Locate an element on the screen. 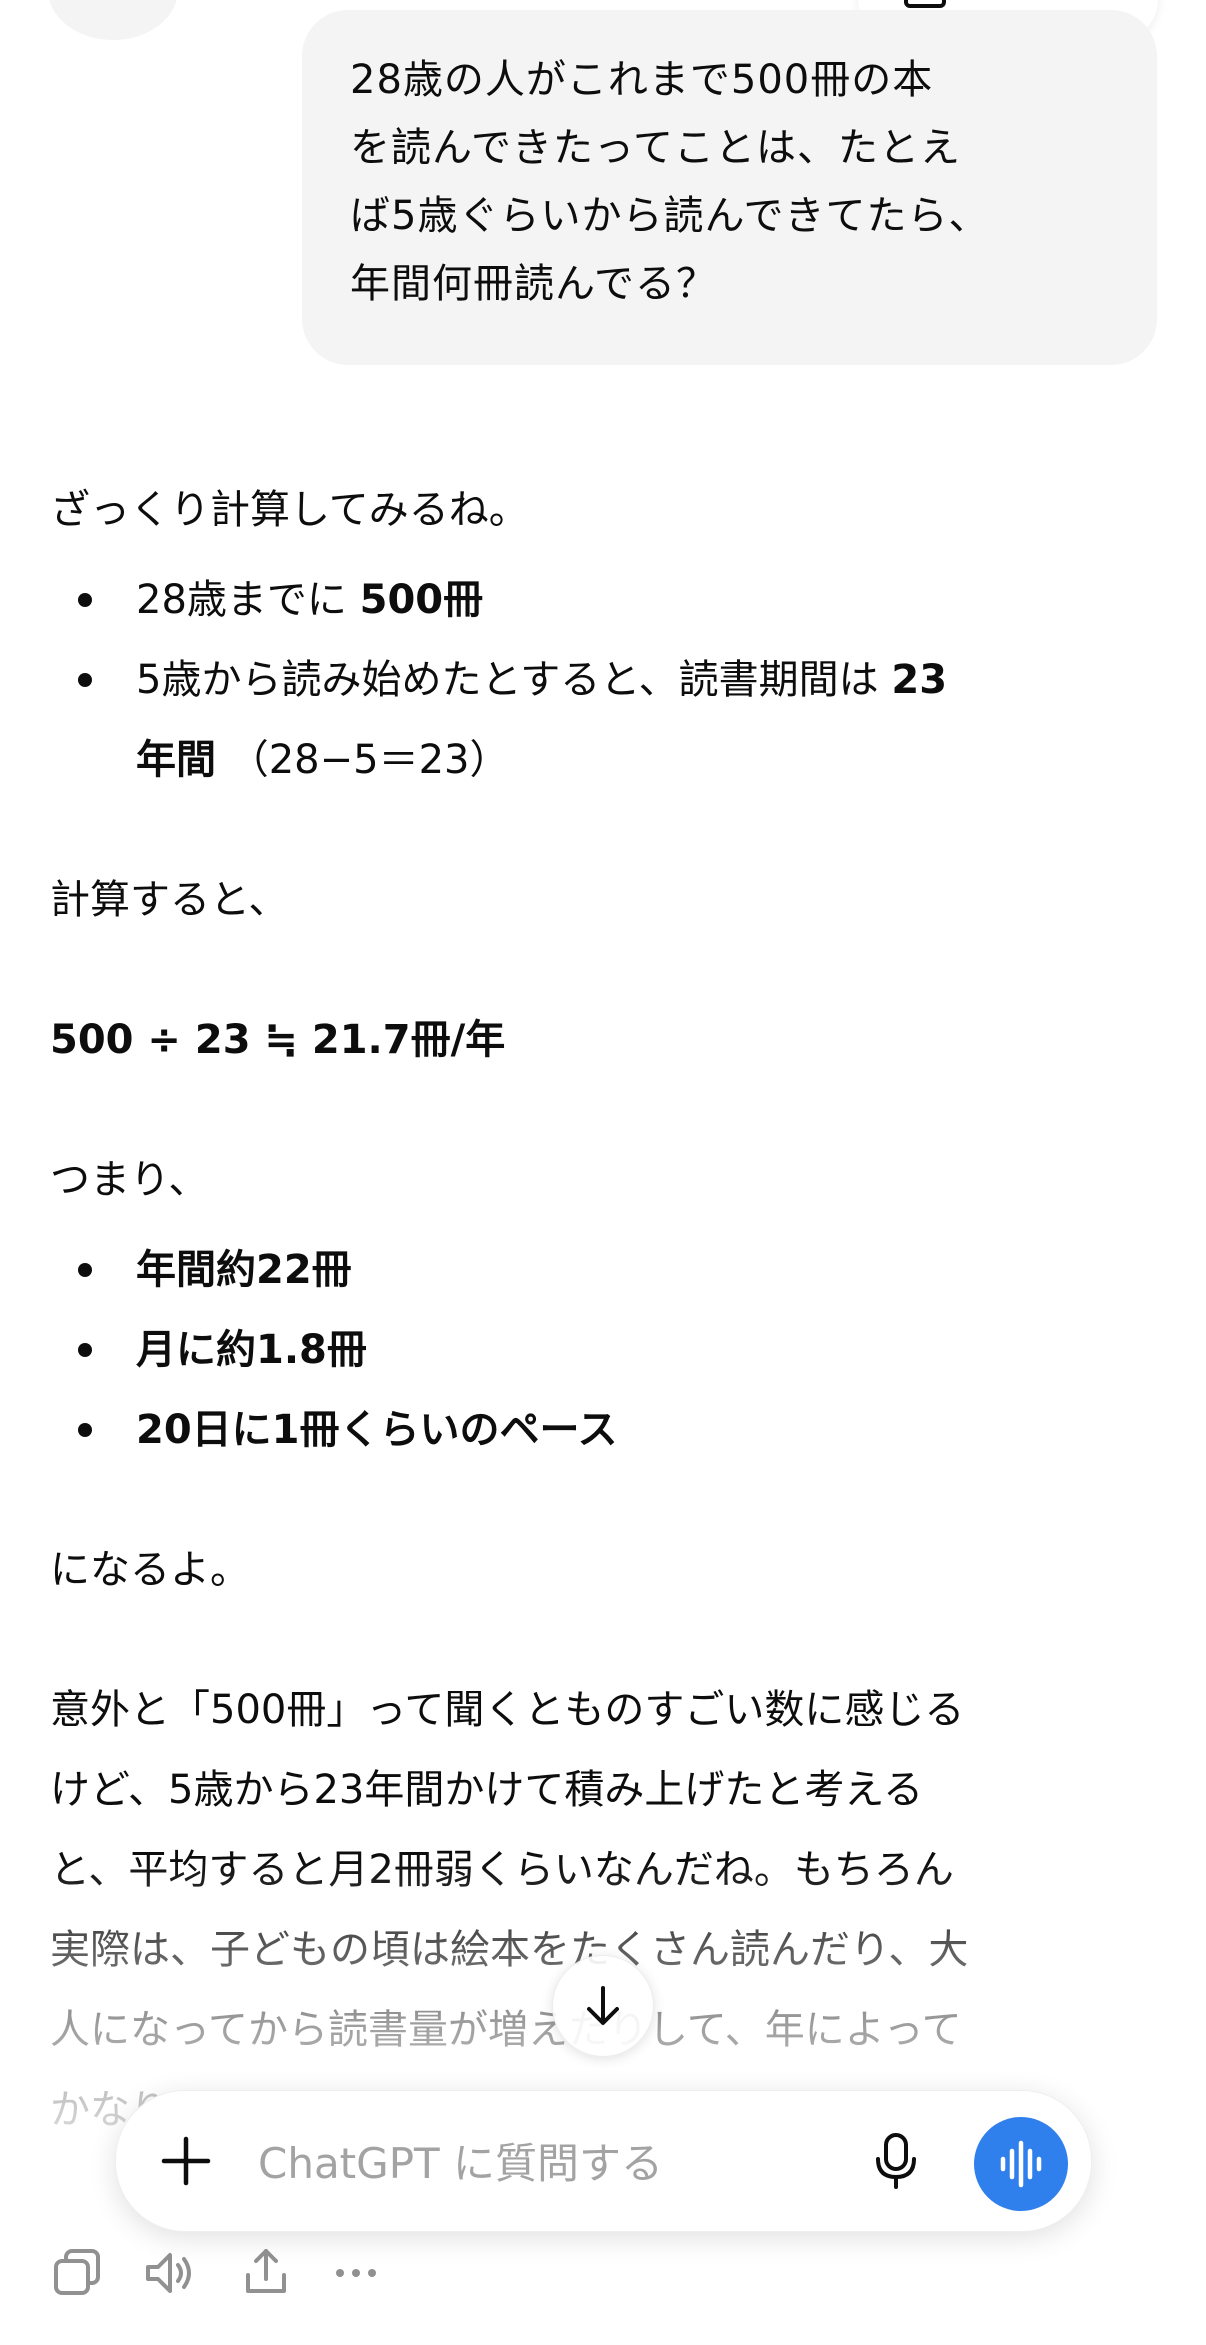  summary-intro: つまり、 is located at coordinates (129, 1180).